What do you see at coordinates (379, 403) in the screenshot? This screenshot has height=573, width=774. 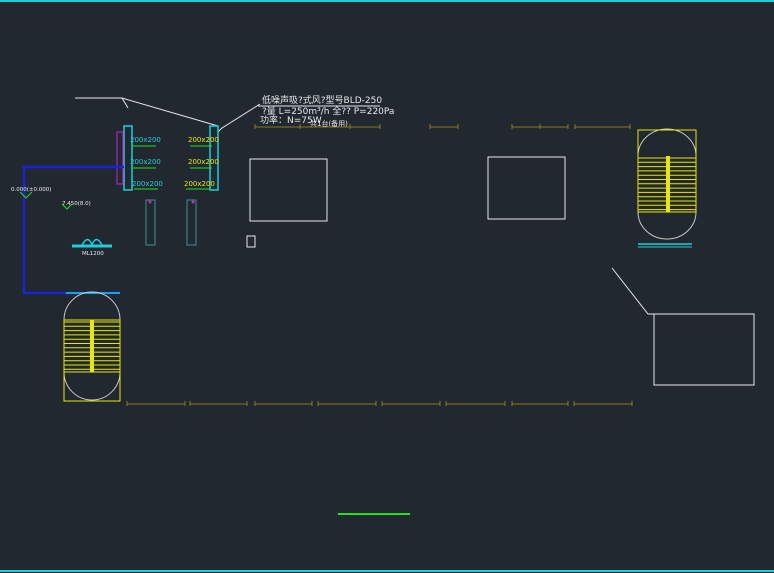 I see `dimension-line-bottom` at bounding box center [379, 403].